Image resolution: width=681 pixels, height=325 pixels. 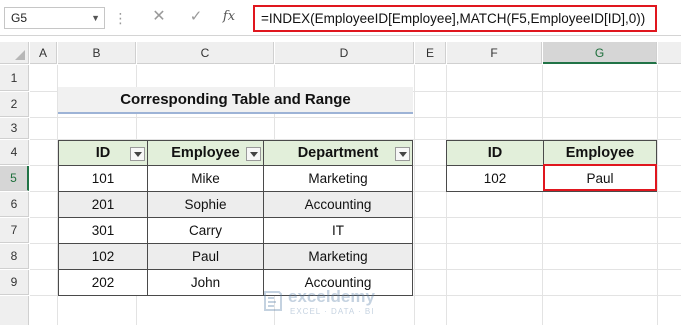 I want to click on enter-icon: ✓, so click(x=196, y=17).